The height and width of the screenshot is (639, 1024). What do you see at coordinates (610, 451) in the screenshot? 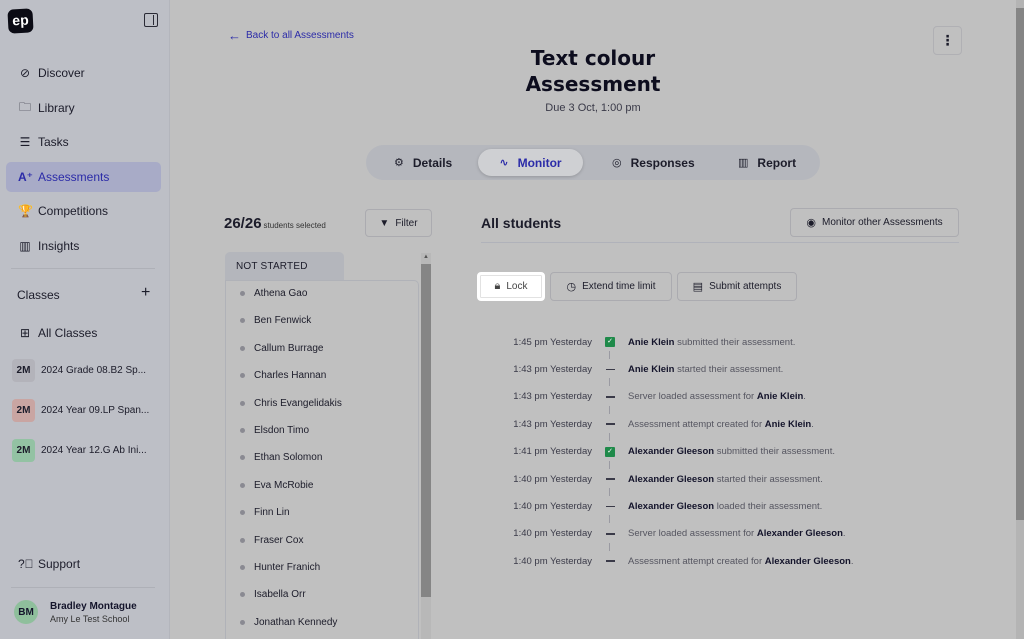
I see `log-marker: ✓` at bounding box center [610, 451].